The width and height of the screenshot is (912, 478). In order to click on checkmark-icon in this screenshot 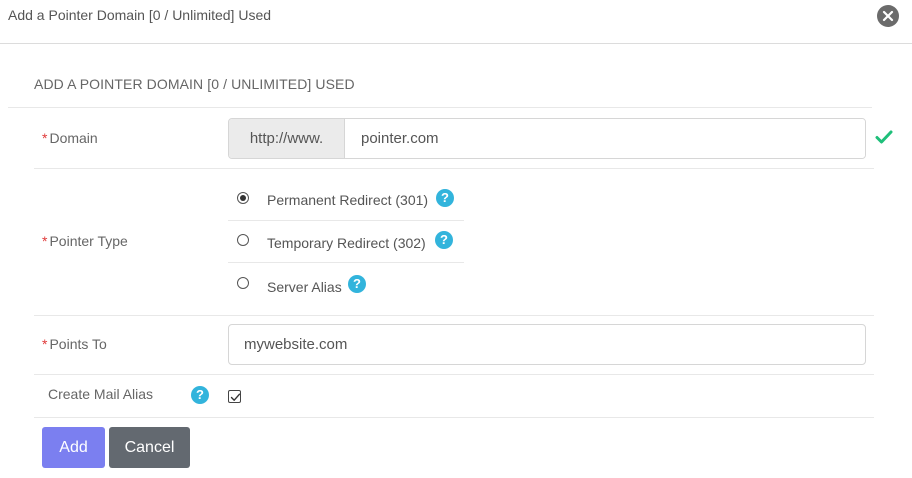, I will do `click(235, 397)`.